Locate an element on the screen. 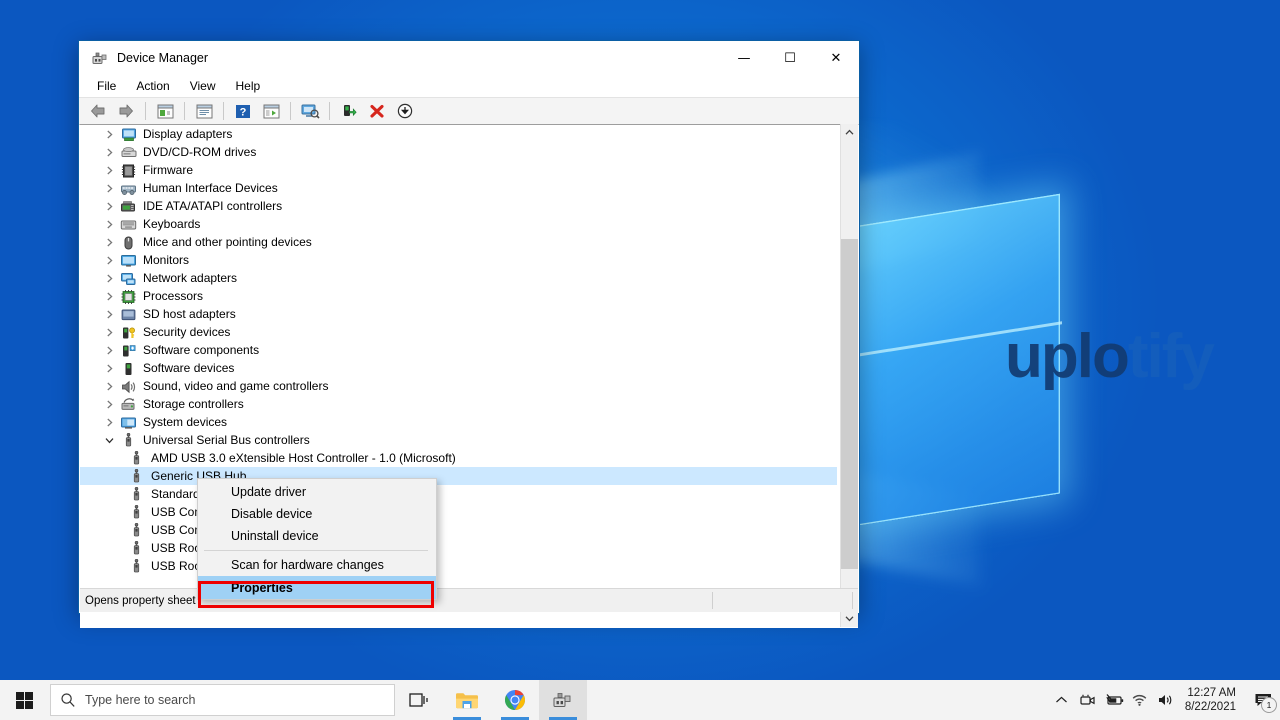 The image size is (1280, 720). menu-action: Action is located at coordinates (152, 86).